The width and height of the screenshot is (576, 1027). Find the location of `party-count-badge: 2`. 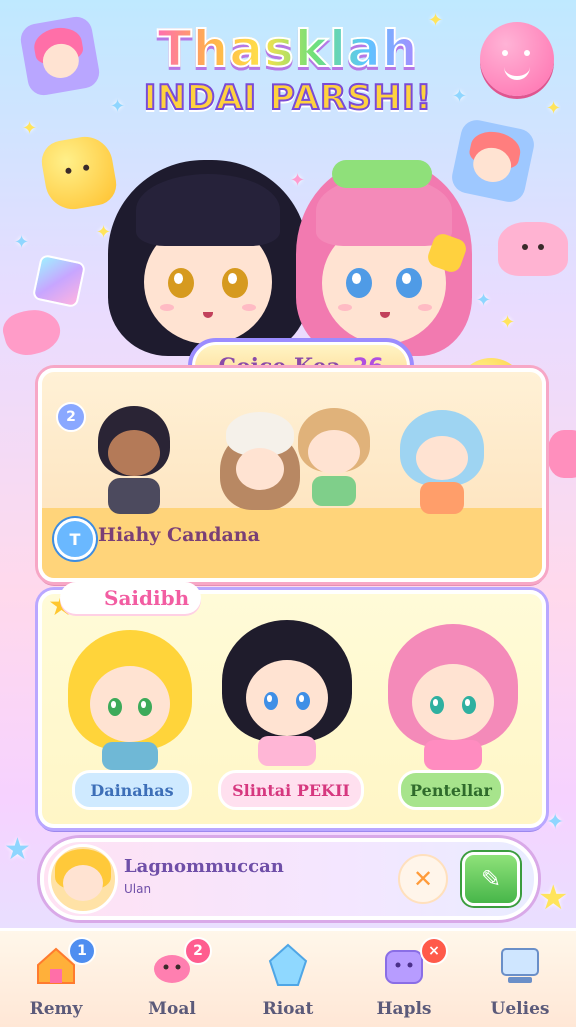

party-count-badge: 2 is located at coordinates (71, 417).